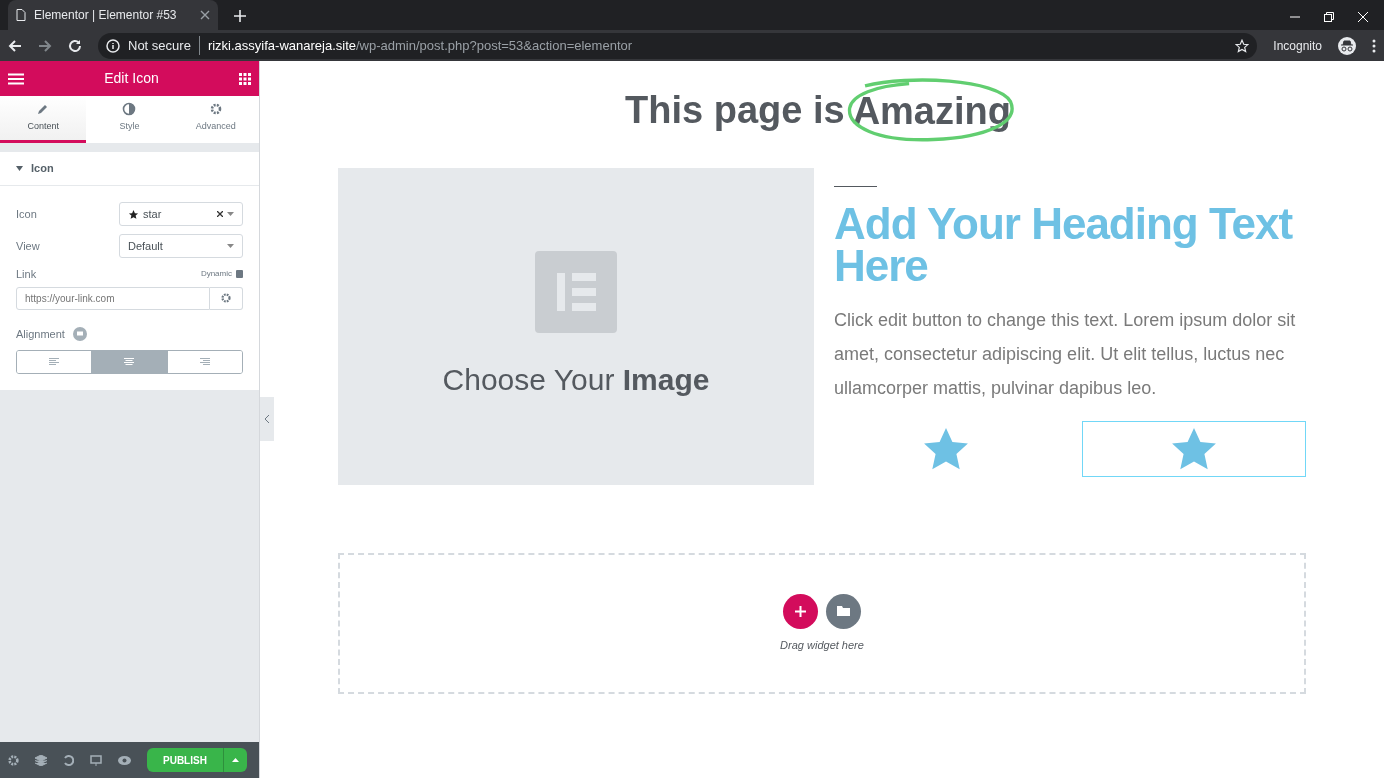  What do you see at coordinates (28, 246) in the screenshot?
I see `control-label: View` at bounding box center [28, 246].